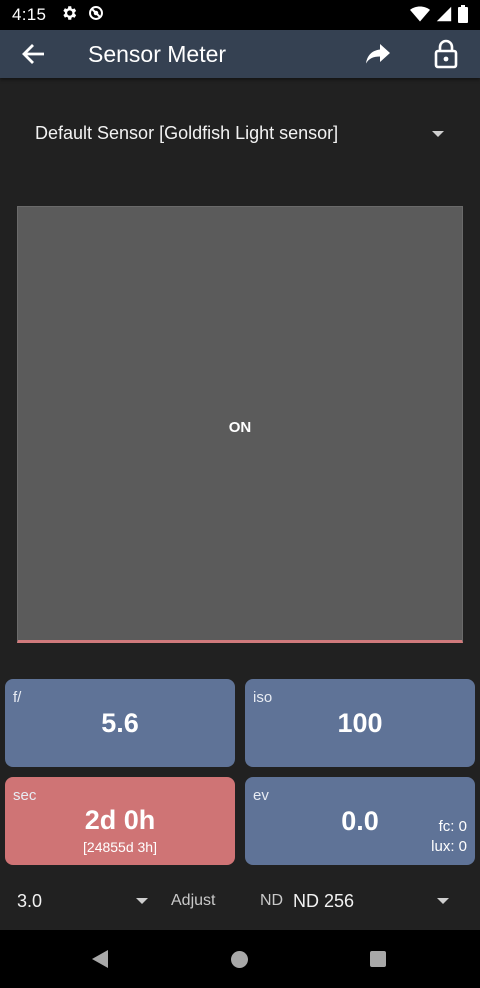  I want to click on lock-icon, so click(446, 54).